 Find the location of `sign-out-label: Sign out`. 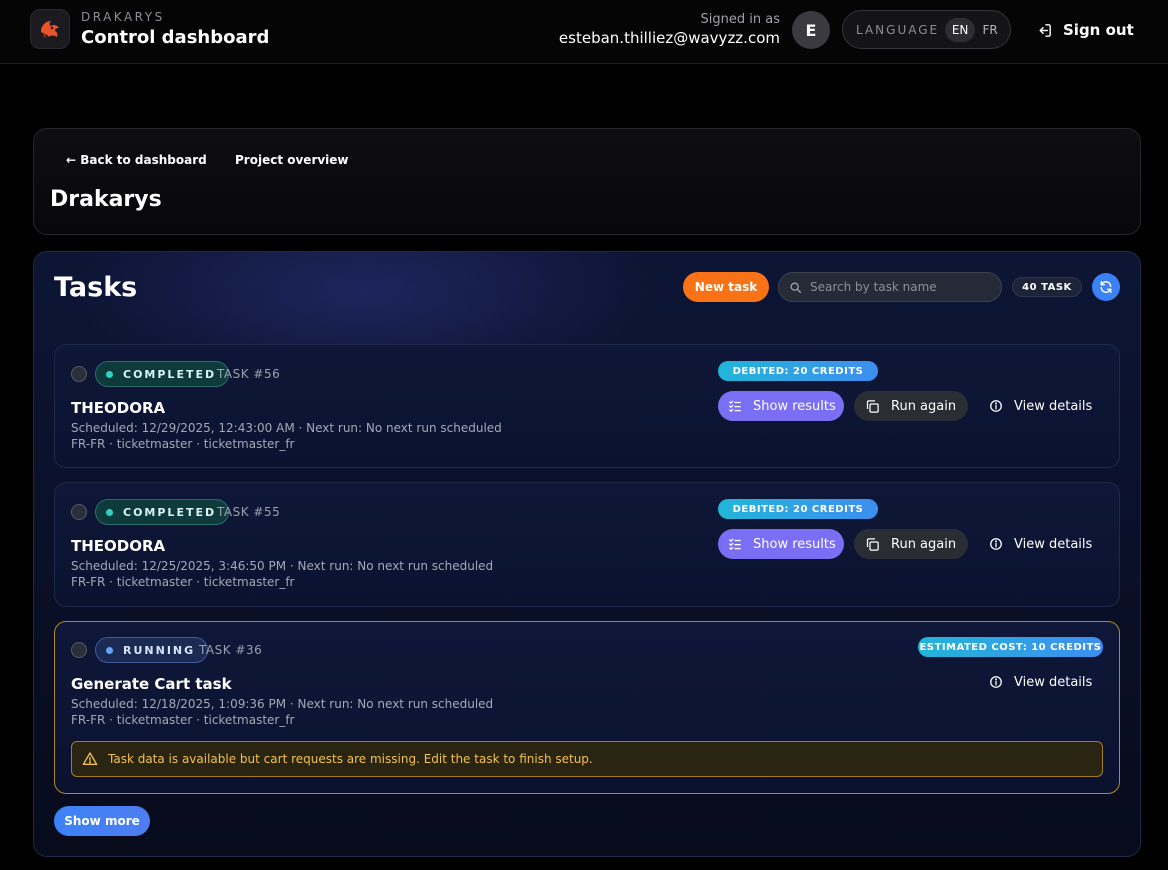

sign-out-label: Sign out is located at coordinates (1098, 30).